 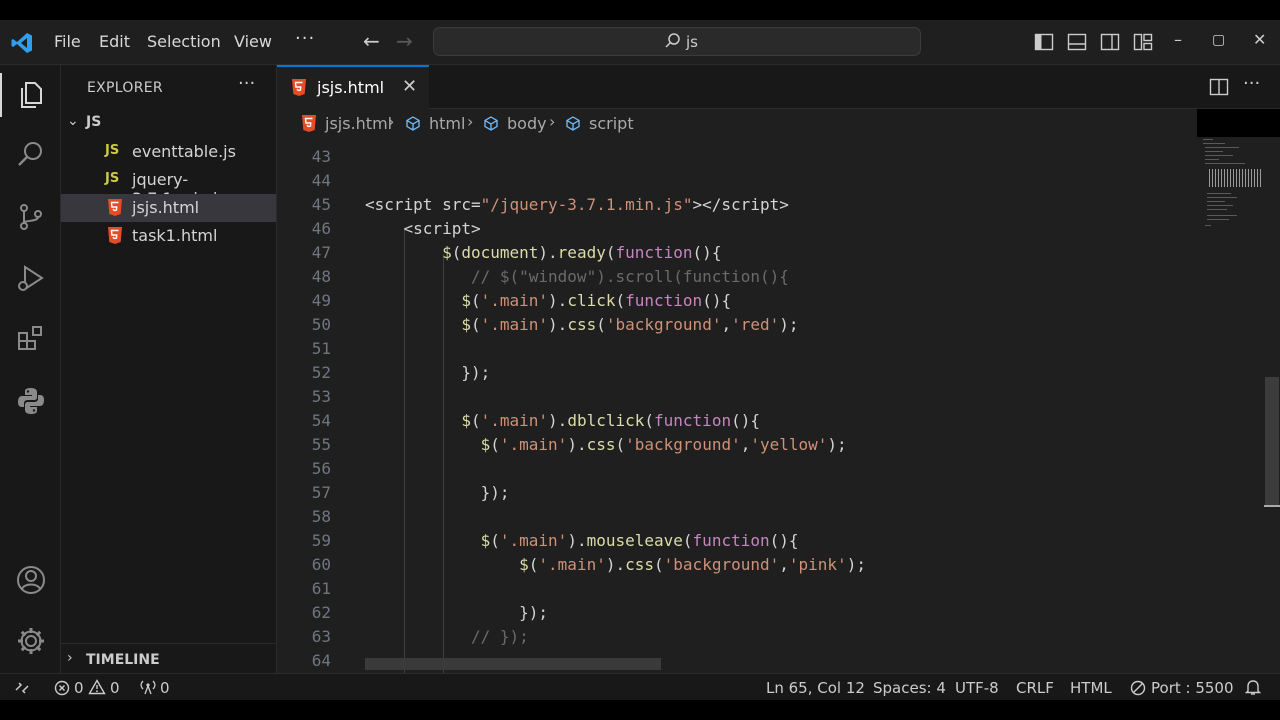 What do you see at coordinates (31, 278) in the screenshot?
I see `run-and-debug-icon` at bounding box center [31, 278].